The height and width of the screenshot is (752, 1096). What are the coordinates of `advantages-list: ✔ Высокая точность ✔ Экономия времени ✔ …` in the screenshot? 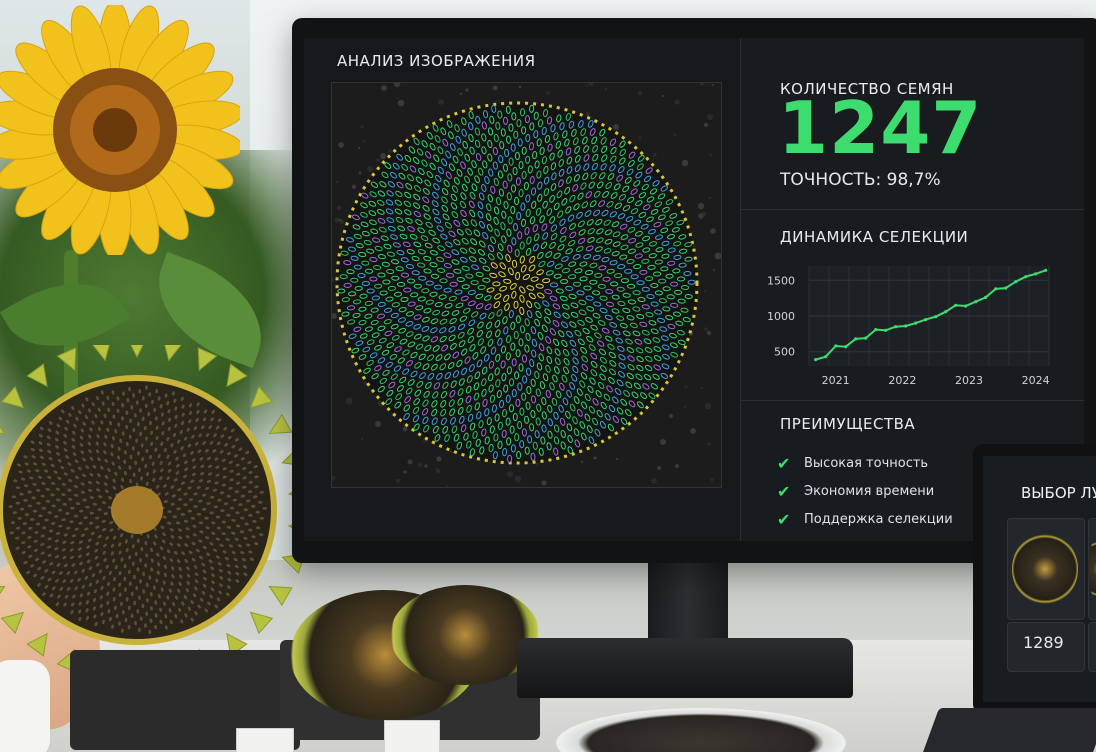 It's located at (865, 491).